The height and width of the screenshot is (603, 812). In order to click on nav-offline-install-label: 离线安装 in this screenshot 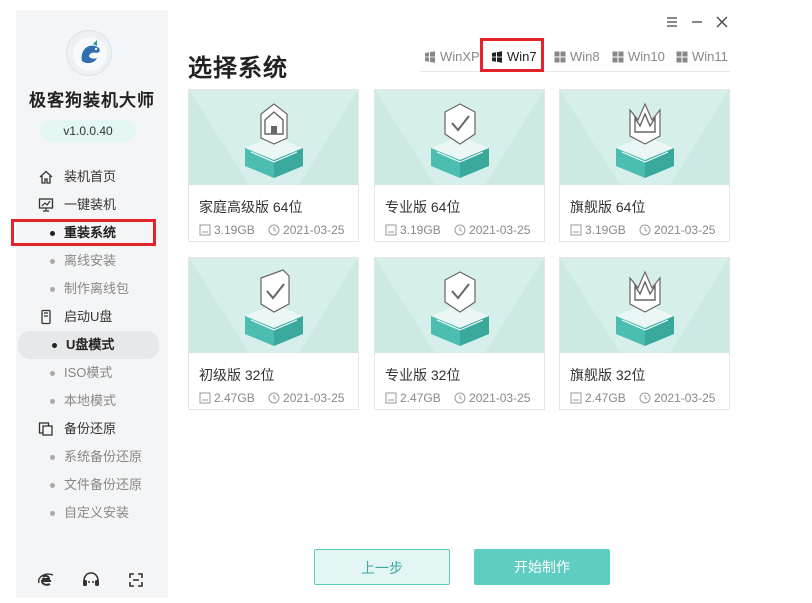, I will do `click(90, 260)`.